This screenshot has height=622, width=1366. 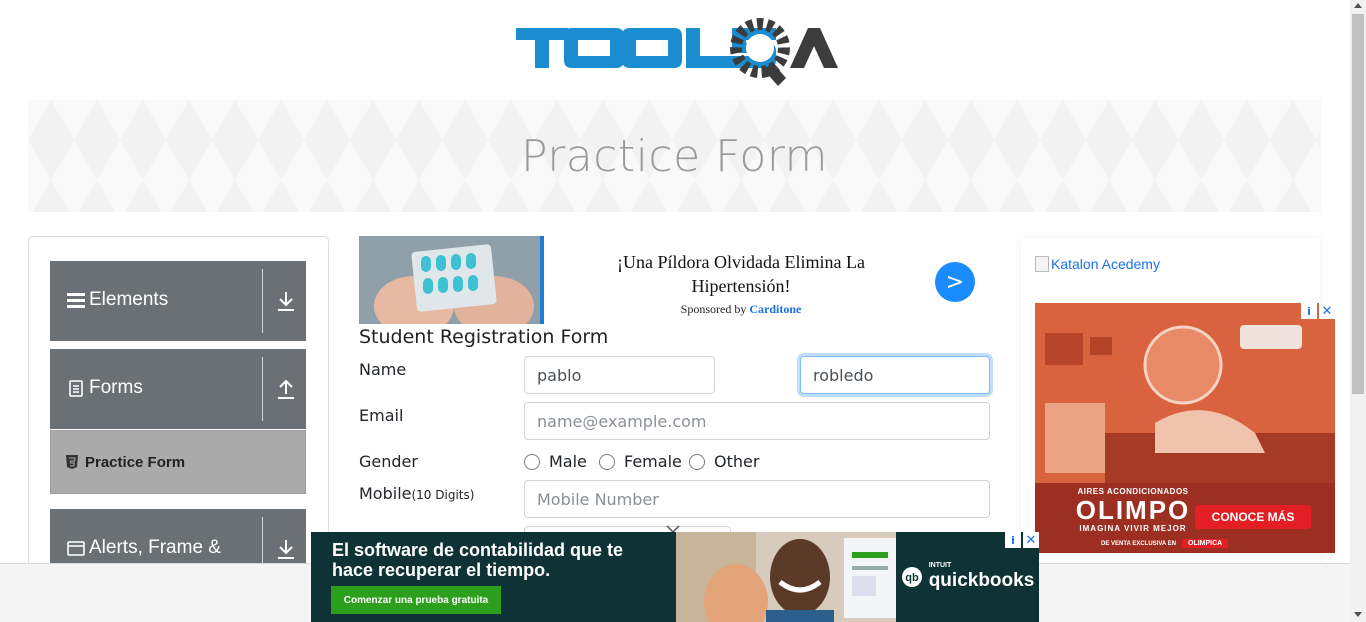 I want to click on list-icon, so click(x=76, y=300).